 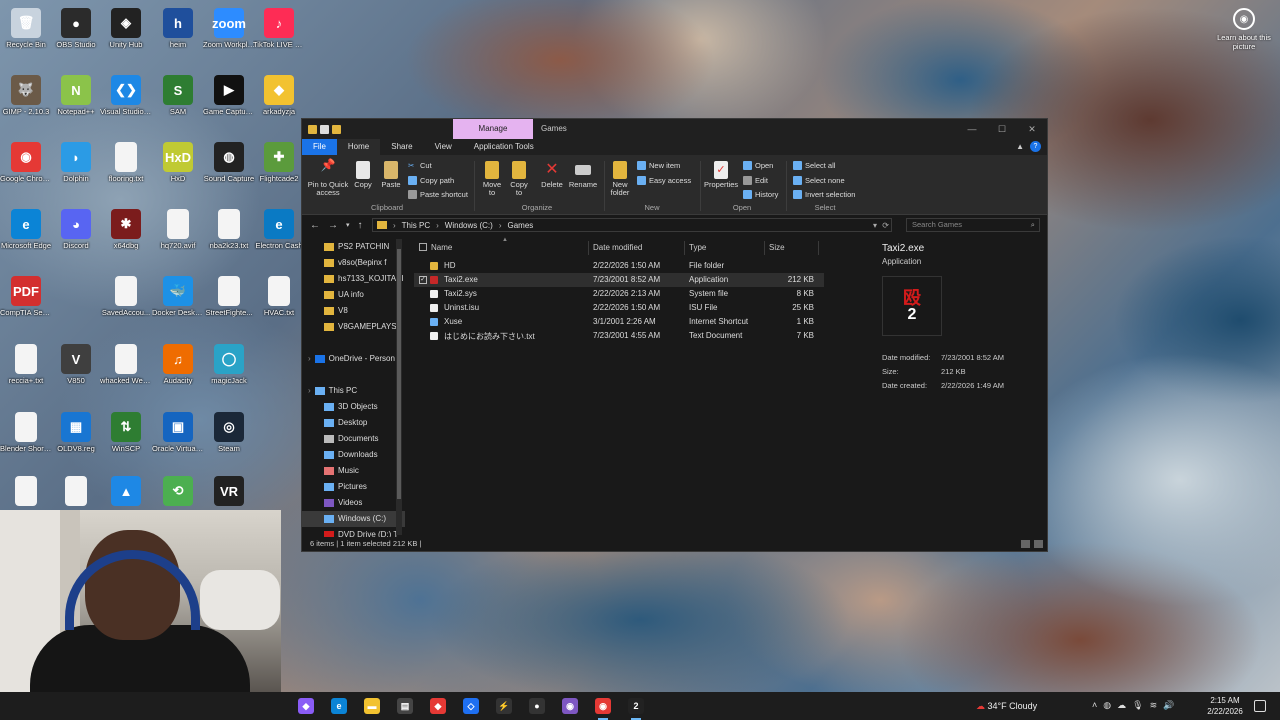 What do you see at coordinates (178, 236) in the screenshot?
I see `desktop-icon: hq720.avif` at bounding box center [178, 236].